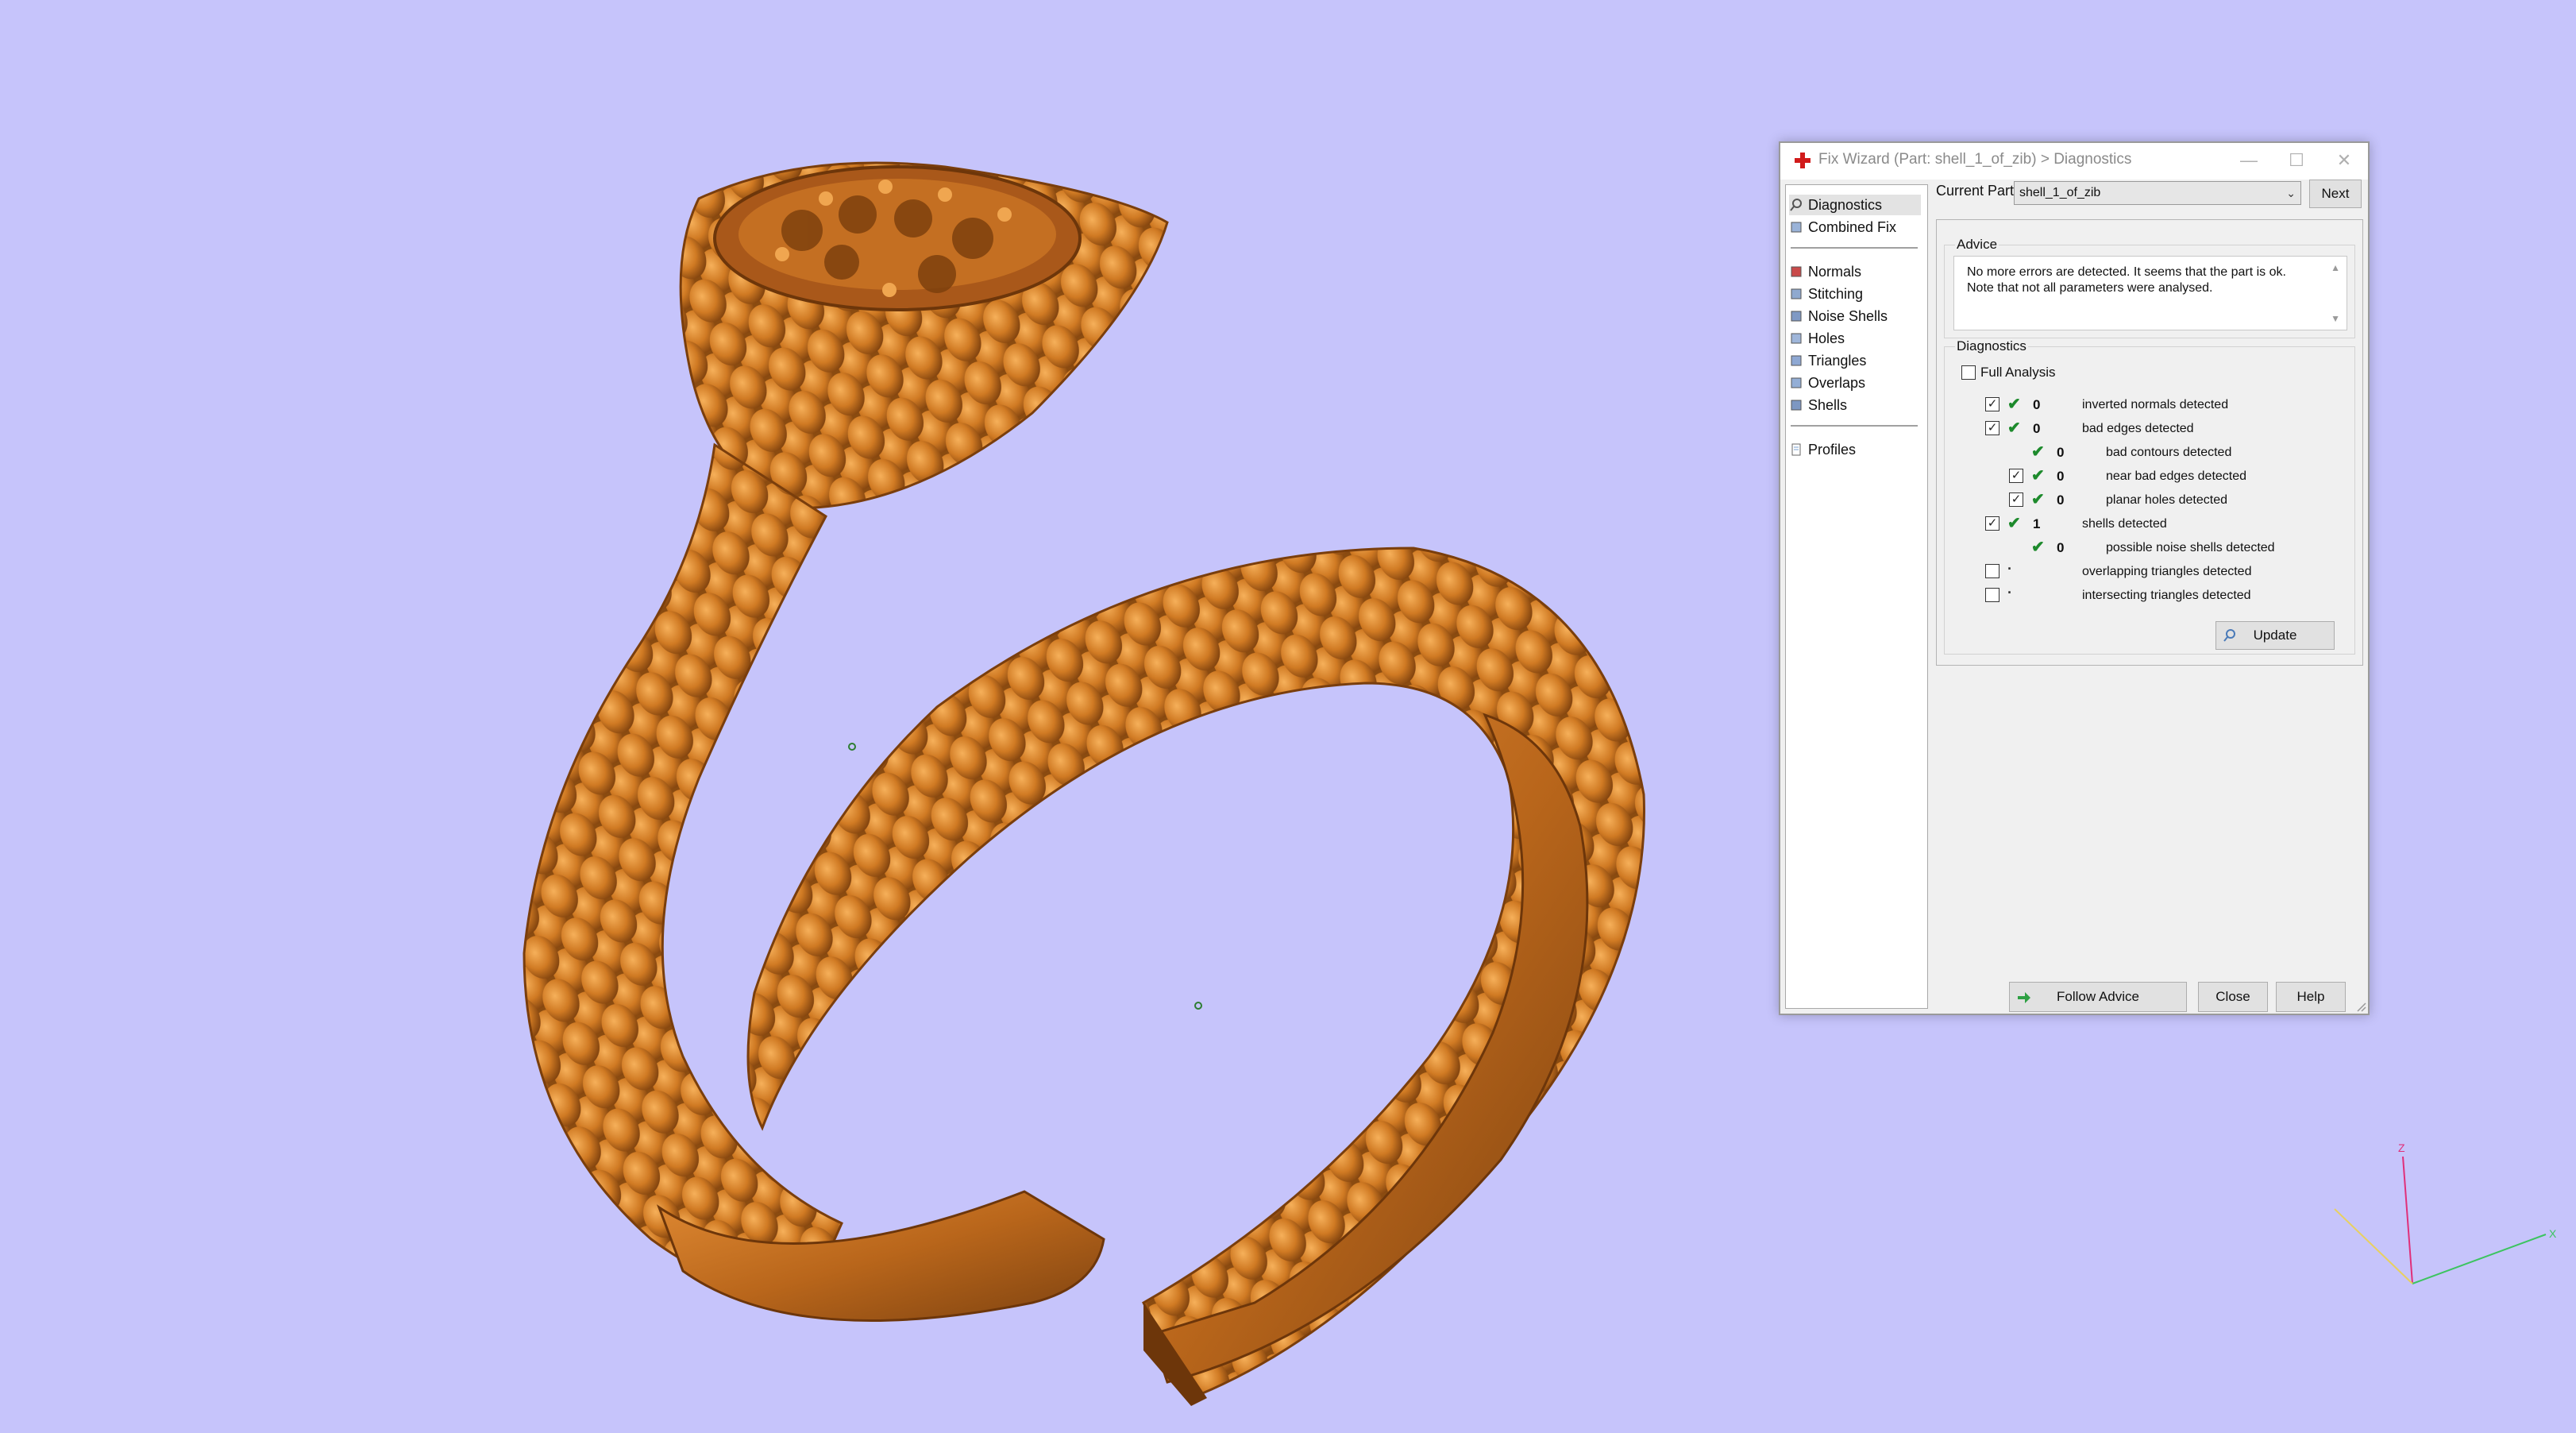 This screenshot has height=1433, width=2576. I want to click on nav-item-shells: Shells, so click(1855, 405).